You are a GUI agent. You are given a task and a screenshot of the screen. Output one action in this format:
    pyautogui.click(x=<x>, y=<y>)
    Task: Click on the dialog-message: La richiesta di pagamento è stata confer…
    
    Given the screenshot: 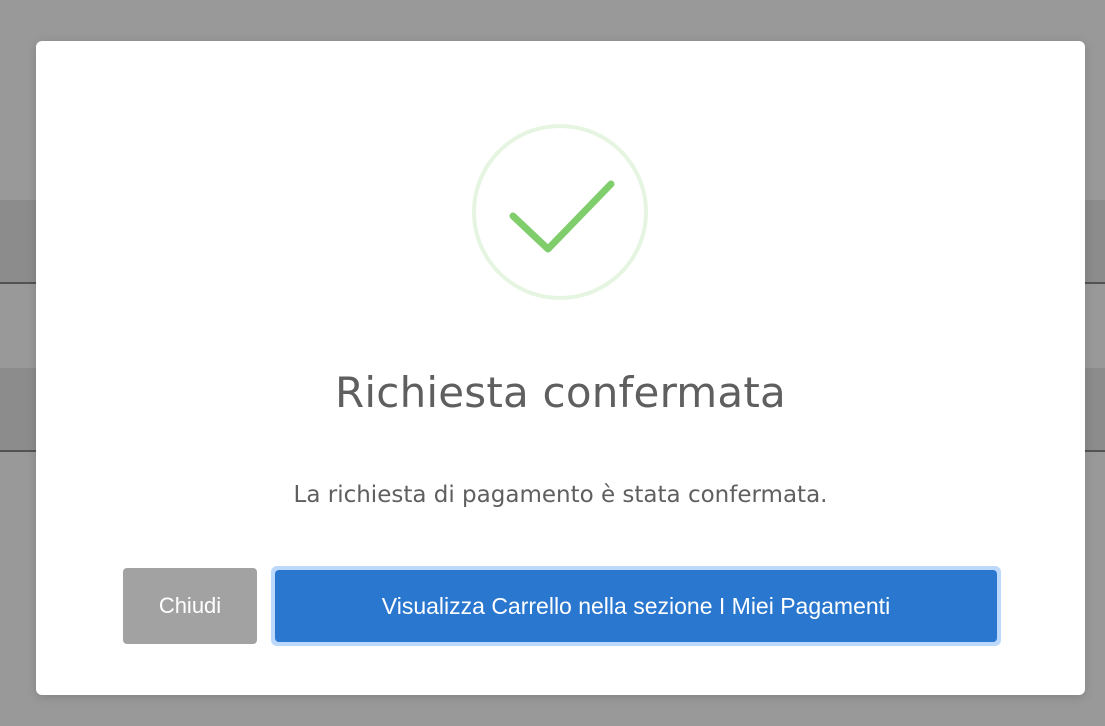 What is the action you would take?
    pyautogui.click(x=560, y=495)
    